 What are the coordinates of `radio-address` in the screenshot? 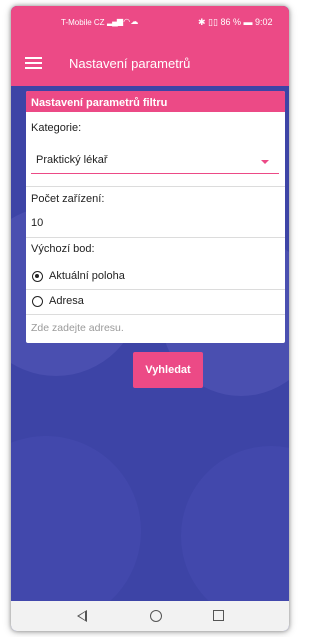 It's located at (37, 301).